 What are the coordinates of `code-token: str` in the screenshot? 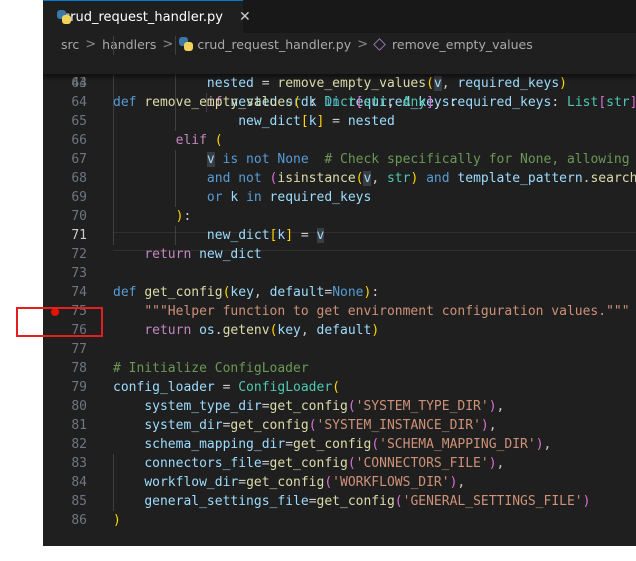 It's located at (375, 102).